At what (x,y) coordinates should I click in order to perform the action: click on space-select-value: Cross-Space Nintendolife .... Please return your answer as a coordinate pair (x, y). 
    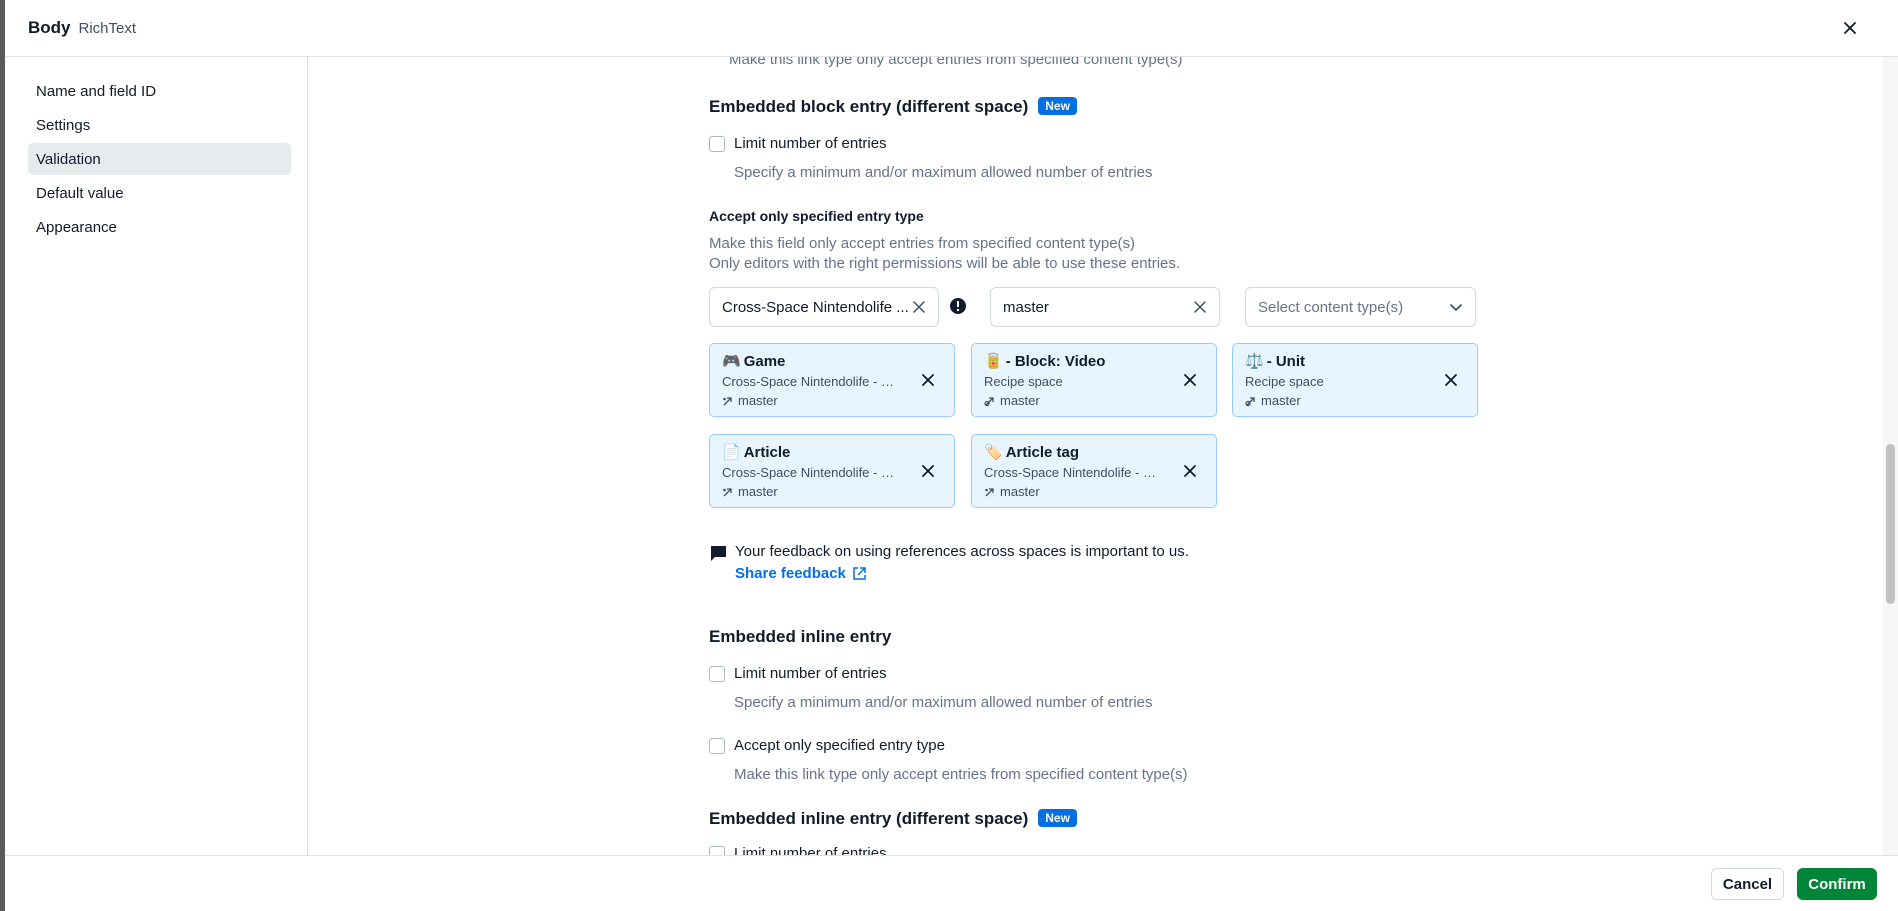
    Looking at the image, I should click on (815, 307).